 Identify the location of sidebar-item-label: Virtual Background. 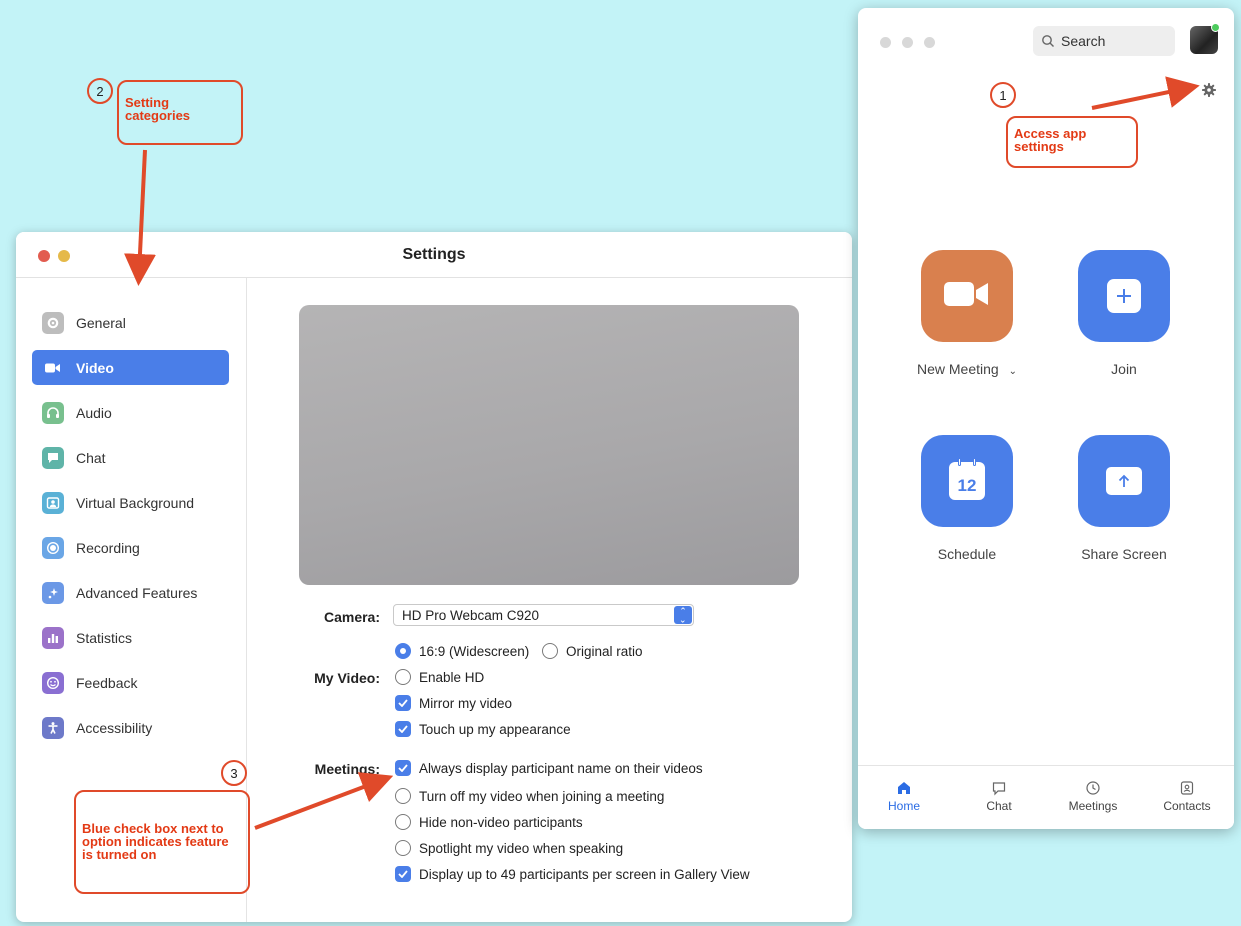
(135, 502).